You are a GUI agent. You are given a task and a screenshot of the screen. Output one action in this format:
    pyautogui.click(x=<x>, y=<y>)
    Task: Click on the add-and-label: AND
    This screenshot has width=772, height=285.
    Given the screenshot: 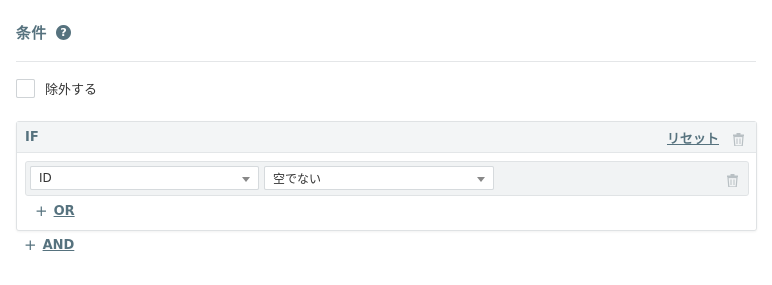 What is the action you would take?
    pyautogui.click(x=58, y=245)
    